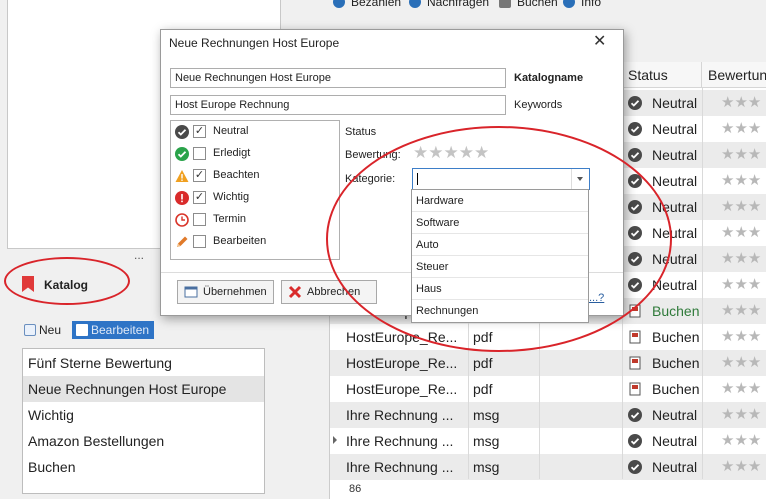  What do you see at coordinates (255, 220) in the screenshot?
I see `status-item-appointment: Termin` at bounding box center [255, 220].